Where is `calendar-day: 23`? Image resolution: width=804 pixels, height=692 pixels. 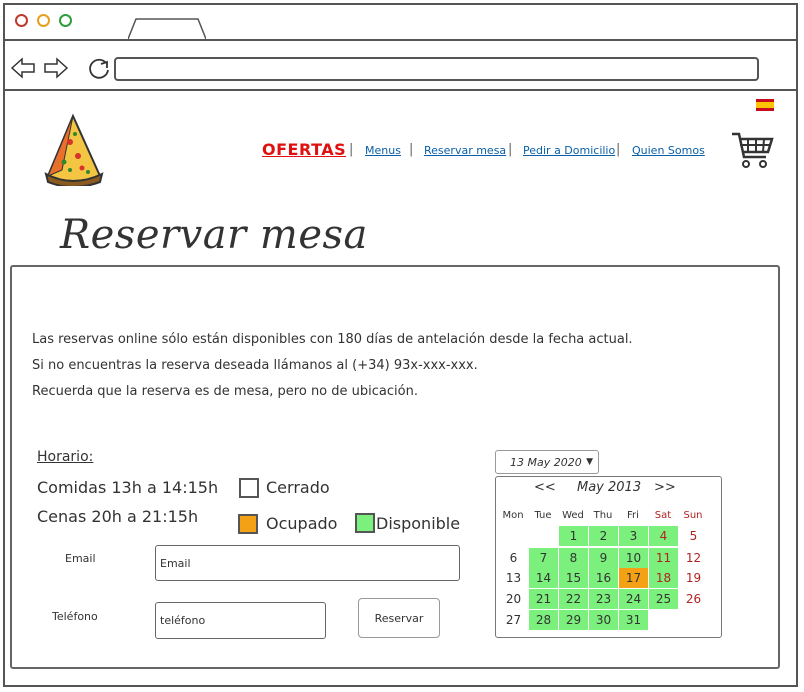
calendar-day: 23 is located at coordinates (603, 599).